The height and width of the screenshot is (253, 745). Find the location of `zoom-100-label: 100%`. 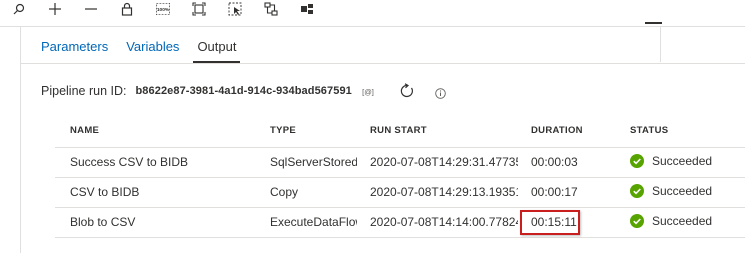

zoom-100-label: 100% is located at coordinates (163, 10).